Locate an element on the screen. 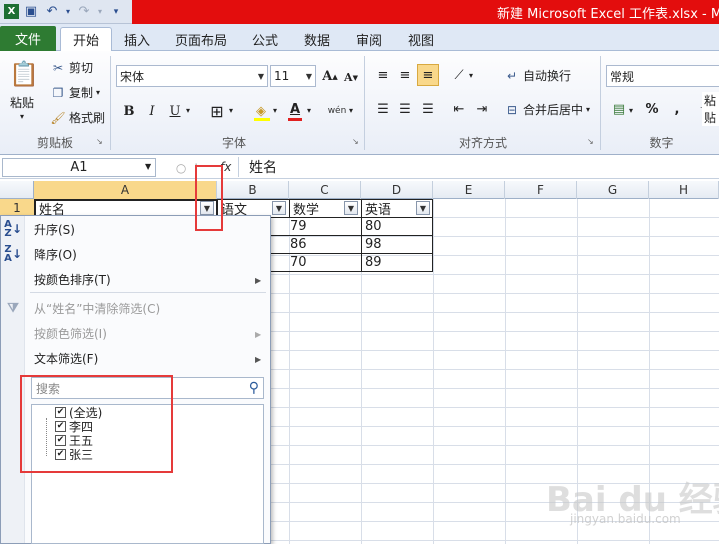 The height and width of the screenshot is (544, 719). comma-button: , is located at coordinates (677, 109).